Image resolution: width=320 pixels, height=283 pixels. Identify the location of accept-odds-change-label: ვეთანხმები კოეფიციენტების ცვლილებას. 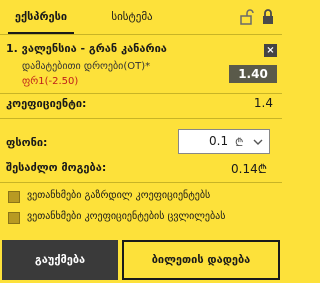
(126, 216).